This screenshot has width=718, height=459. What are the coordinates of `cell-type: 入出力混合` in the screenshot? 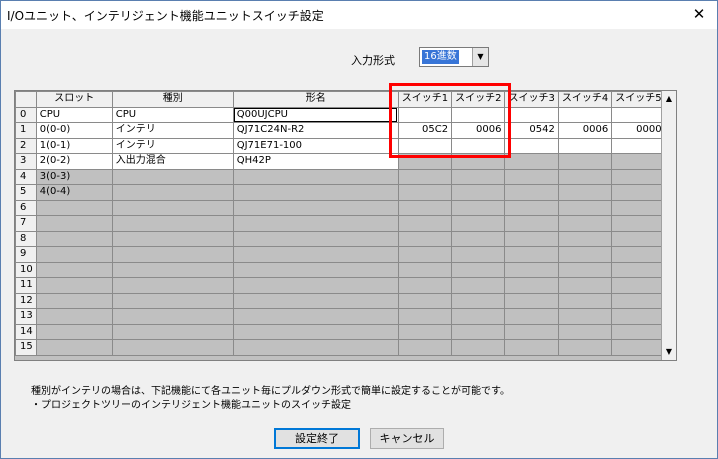 It's located at (172, 161).